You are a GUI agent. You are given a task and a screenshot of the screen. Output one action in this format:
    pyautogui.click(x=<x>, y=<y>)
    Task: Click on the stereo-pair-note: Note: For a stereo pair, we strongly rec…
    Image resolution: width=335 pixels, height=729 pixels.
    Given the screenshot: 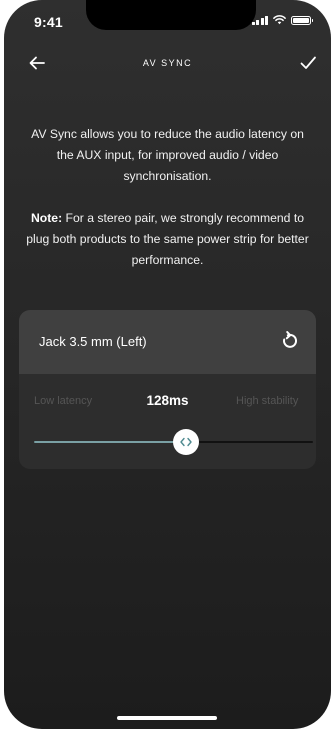 What is the action you would take?
    pyautogui.click(x=167, y=239)
    